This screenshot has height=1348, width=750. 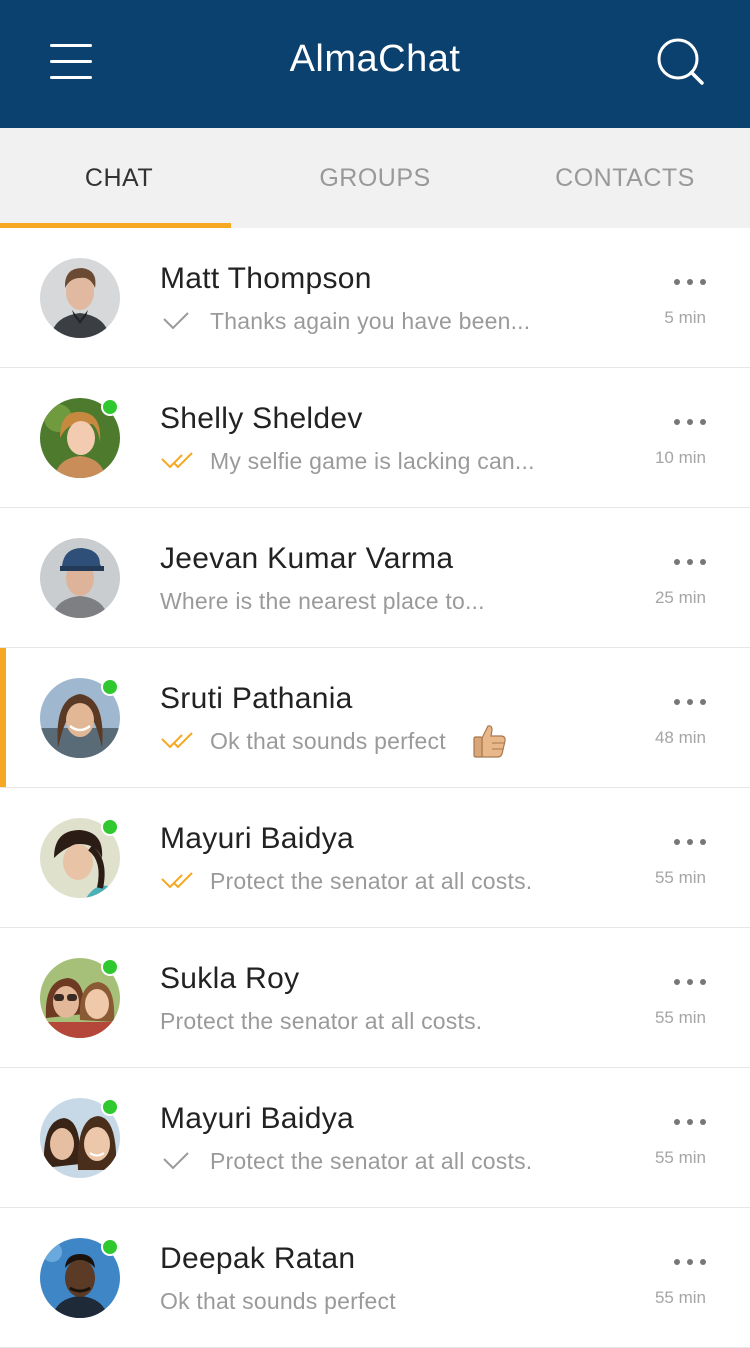 What do you see at coordinates (681, 63) in the screenshot?
I see `search-icon` at bounding box center [681, 63].